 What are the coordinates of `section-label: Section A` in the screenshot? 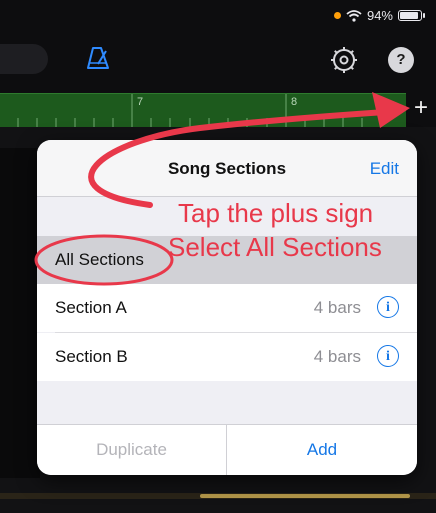 It's located at (91, 307).